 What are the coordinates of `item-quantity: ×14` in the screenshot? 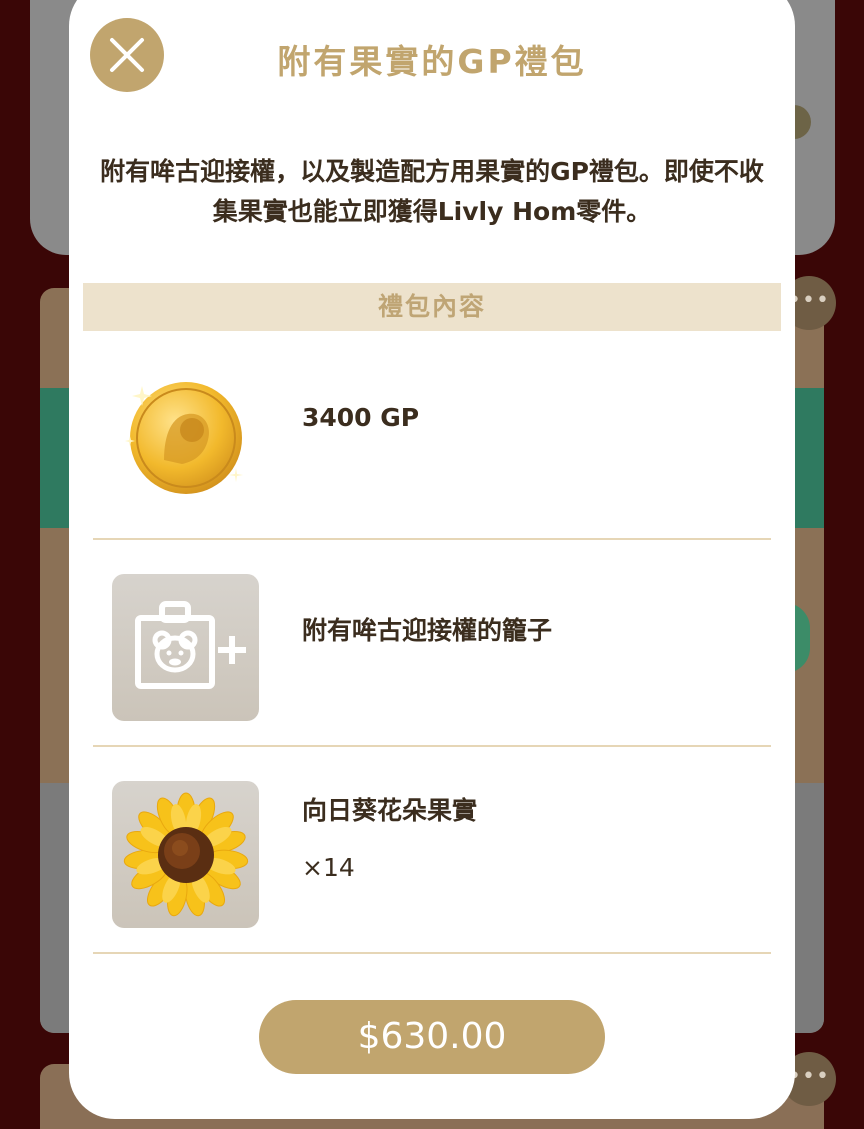 It's located at (328, 867).